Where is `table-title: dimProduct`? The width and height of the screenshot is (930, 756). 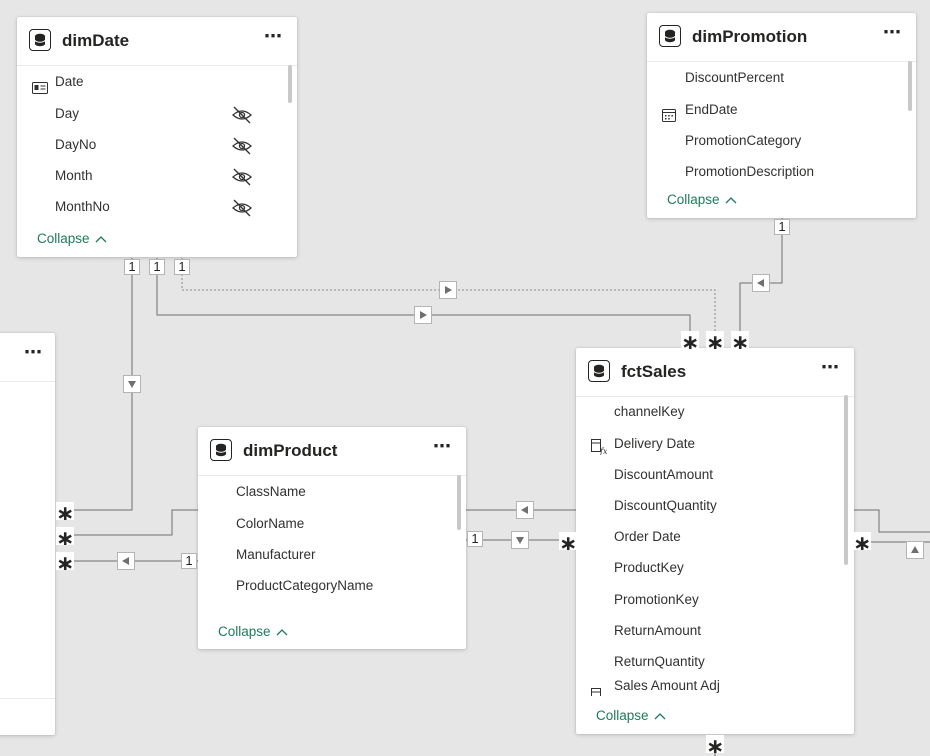
table-title: dimProduct is located at coordinates (290, 450).